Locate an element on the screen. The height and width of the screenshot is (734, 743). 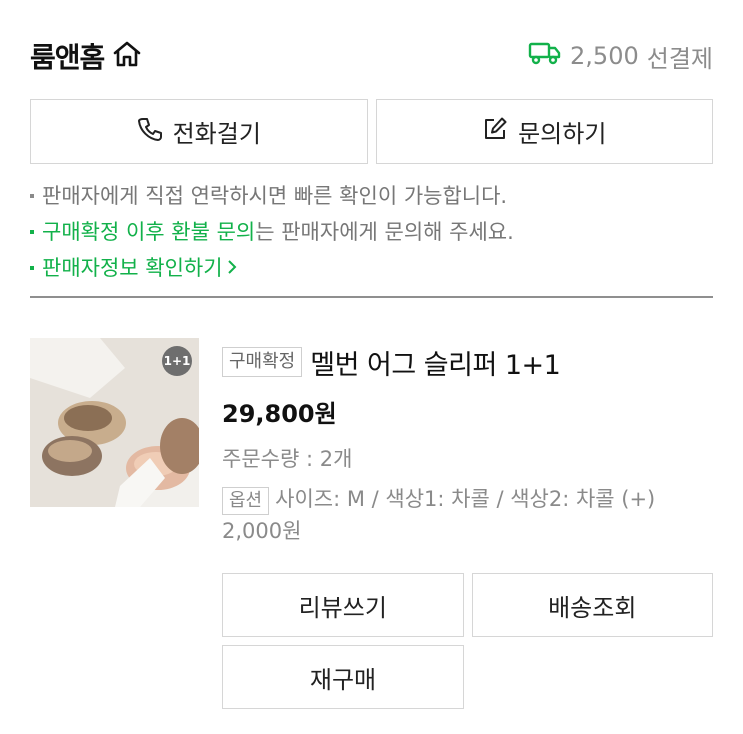
store-header: 룸앤홈 2,500 선결제 is located at coordinates (371, 56).